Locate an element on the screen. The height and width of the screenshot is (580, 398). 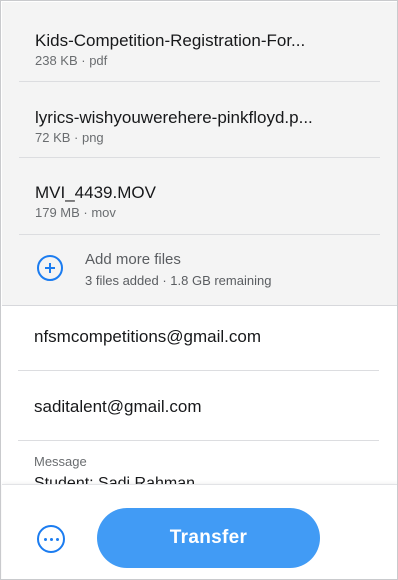
plus-circle-icon is located at coordinates (50, 268).